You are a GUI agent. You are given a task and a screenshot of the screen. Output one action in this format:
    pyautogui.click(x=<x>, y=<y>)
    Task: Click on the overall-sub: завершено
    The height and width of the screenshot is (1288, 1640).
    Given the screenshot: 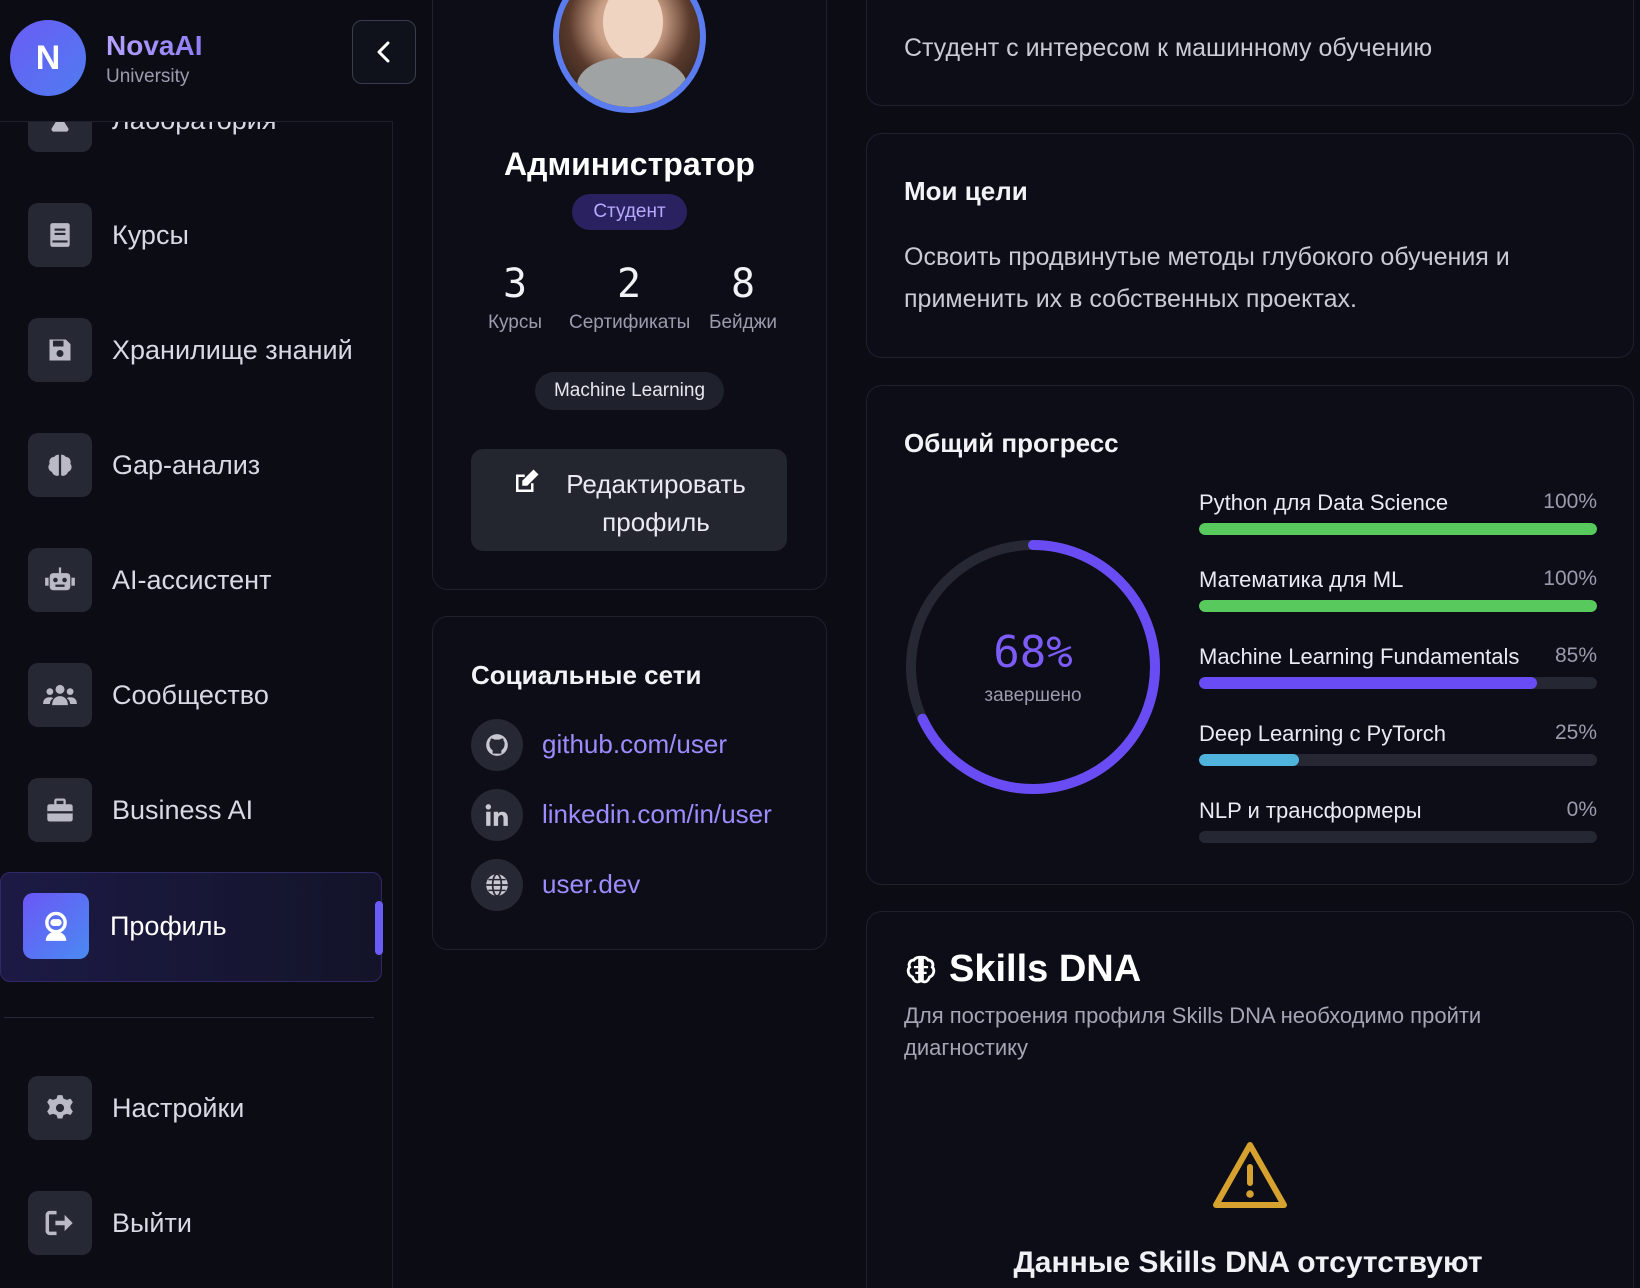 What is the action you would take?
    pyautogui.click(x=1033, y=695)
    